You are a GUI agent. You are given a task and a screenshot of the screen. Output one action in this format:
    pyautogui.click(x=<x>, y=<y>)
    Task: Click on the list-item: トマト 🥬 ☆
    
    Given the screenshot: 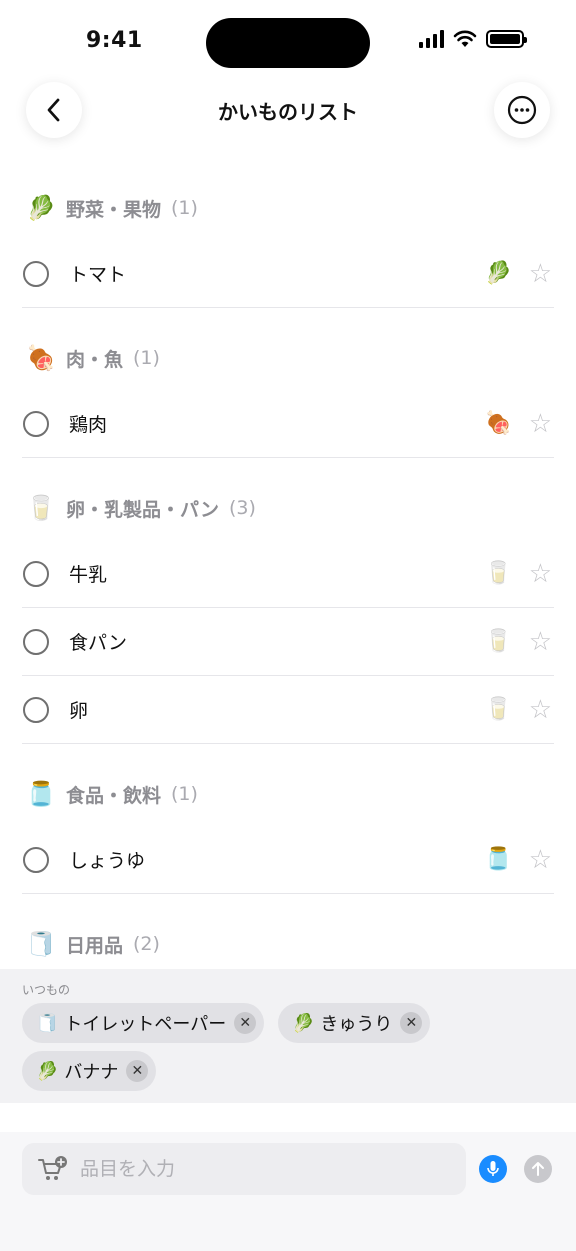 What is the action you would take?
    pyautogui.click(x=288, y=274)
    